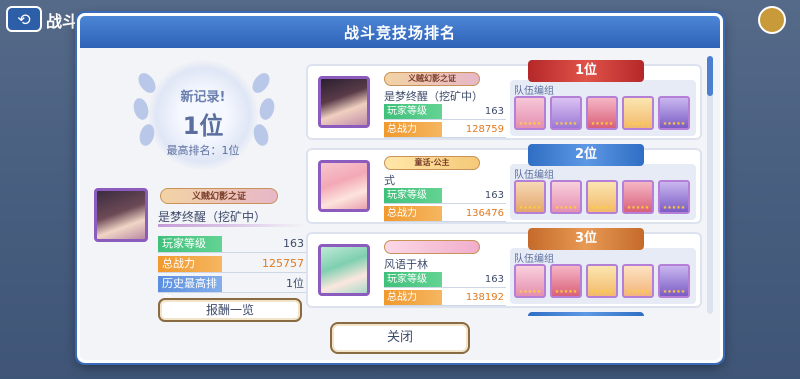  I want to click on back-button: ⟲, so click(24, 19).